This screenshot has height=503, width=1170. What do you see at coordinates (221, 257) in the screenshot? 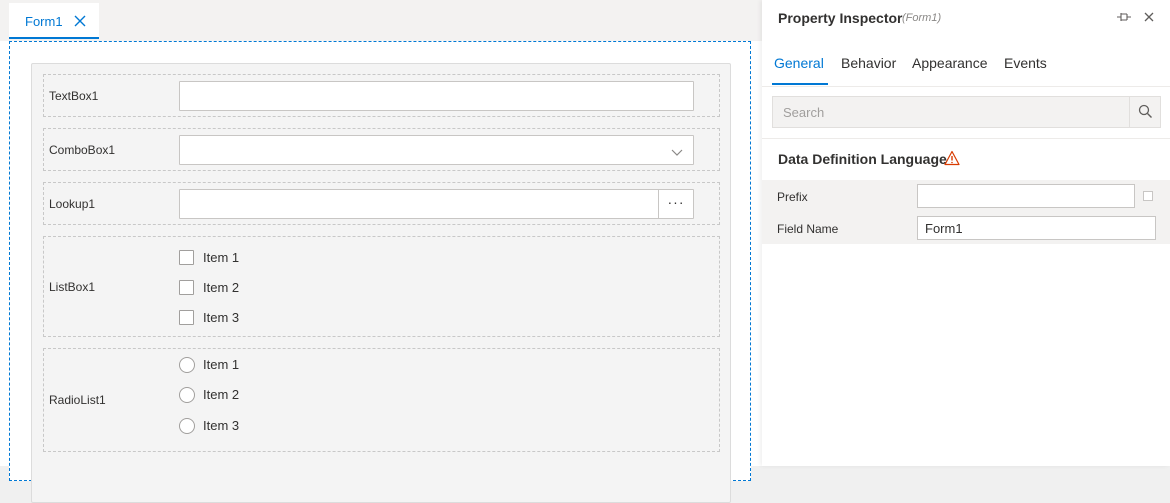
I see `listbox-item-label: Item 1` at bounding box center [221, 257].